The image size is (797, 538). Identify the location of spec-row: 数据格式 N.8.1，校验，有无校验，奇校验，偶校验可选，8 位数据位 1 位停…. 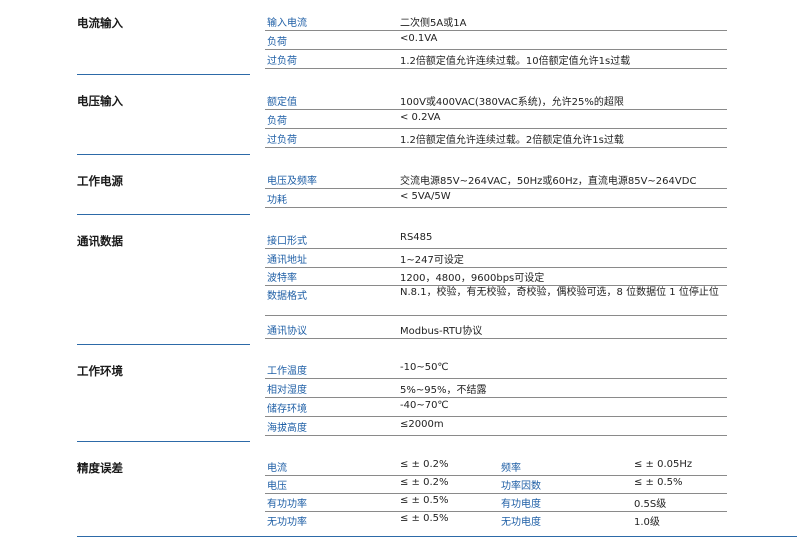
(496, 300).